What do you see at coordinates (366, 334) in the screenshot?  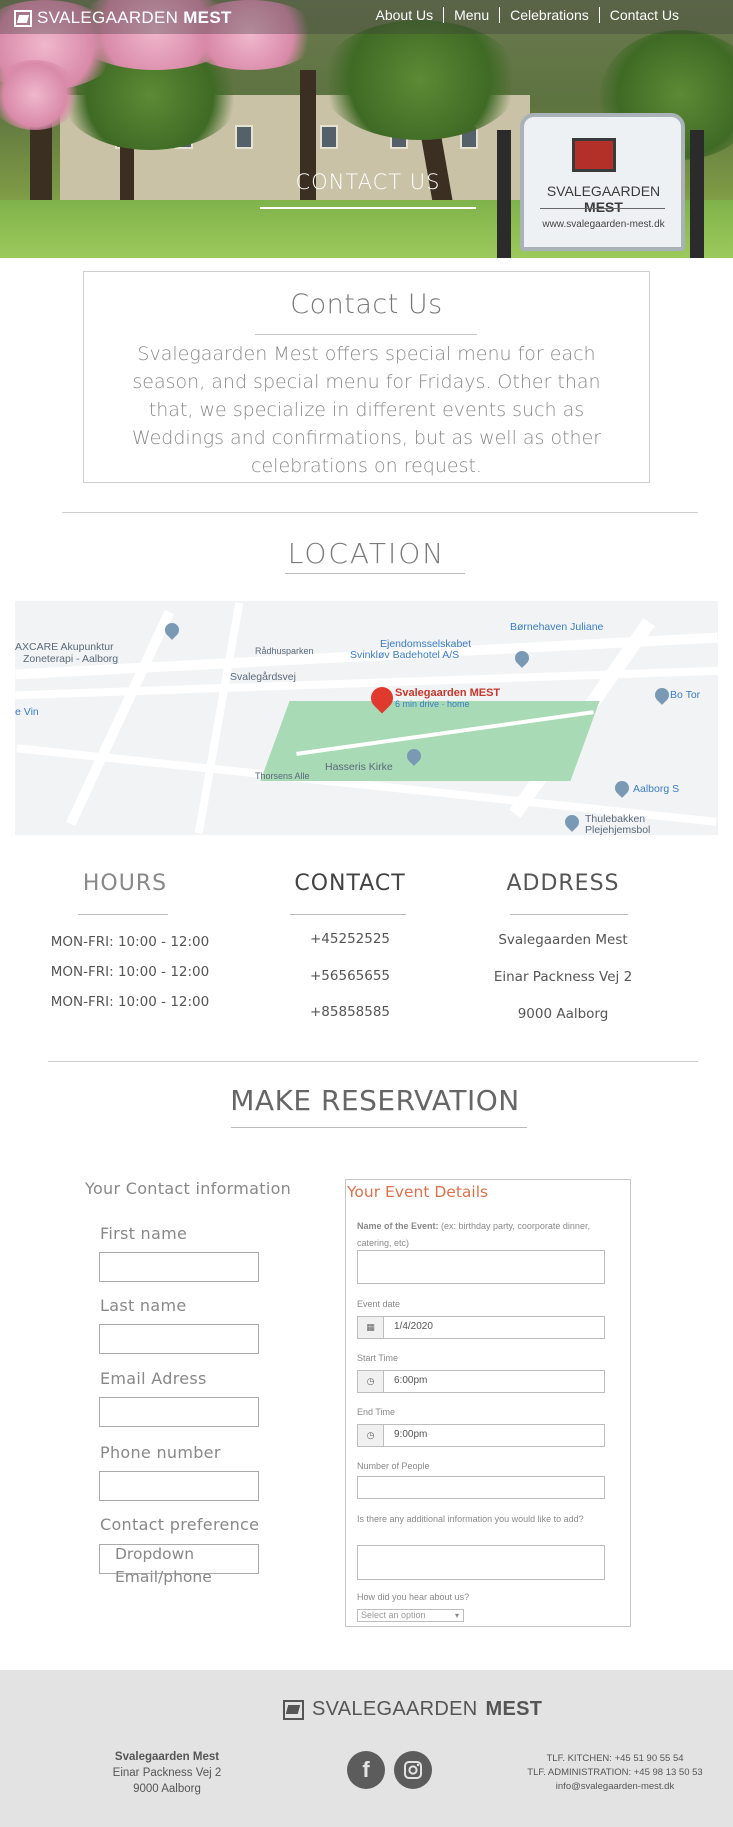 I see `intro-title-underline` at bounding box center [366, 334].